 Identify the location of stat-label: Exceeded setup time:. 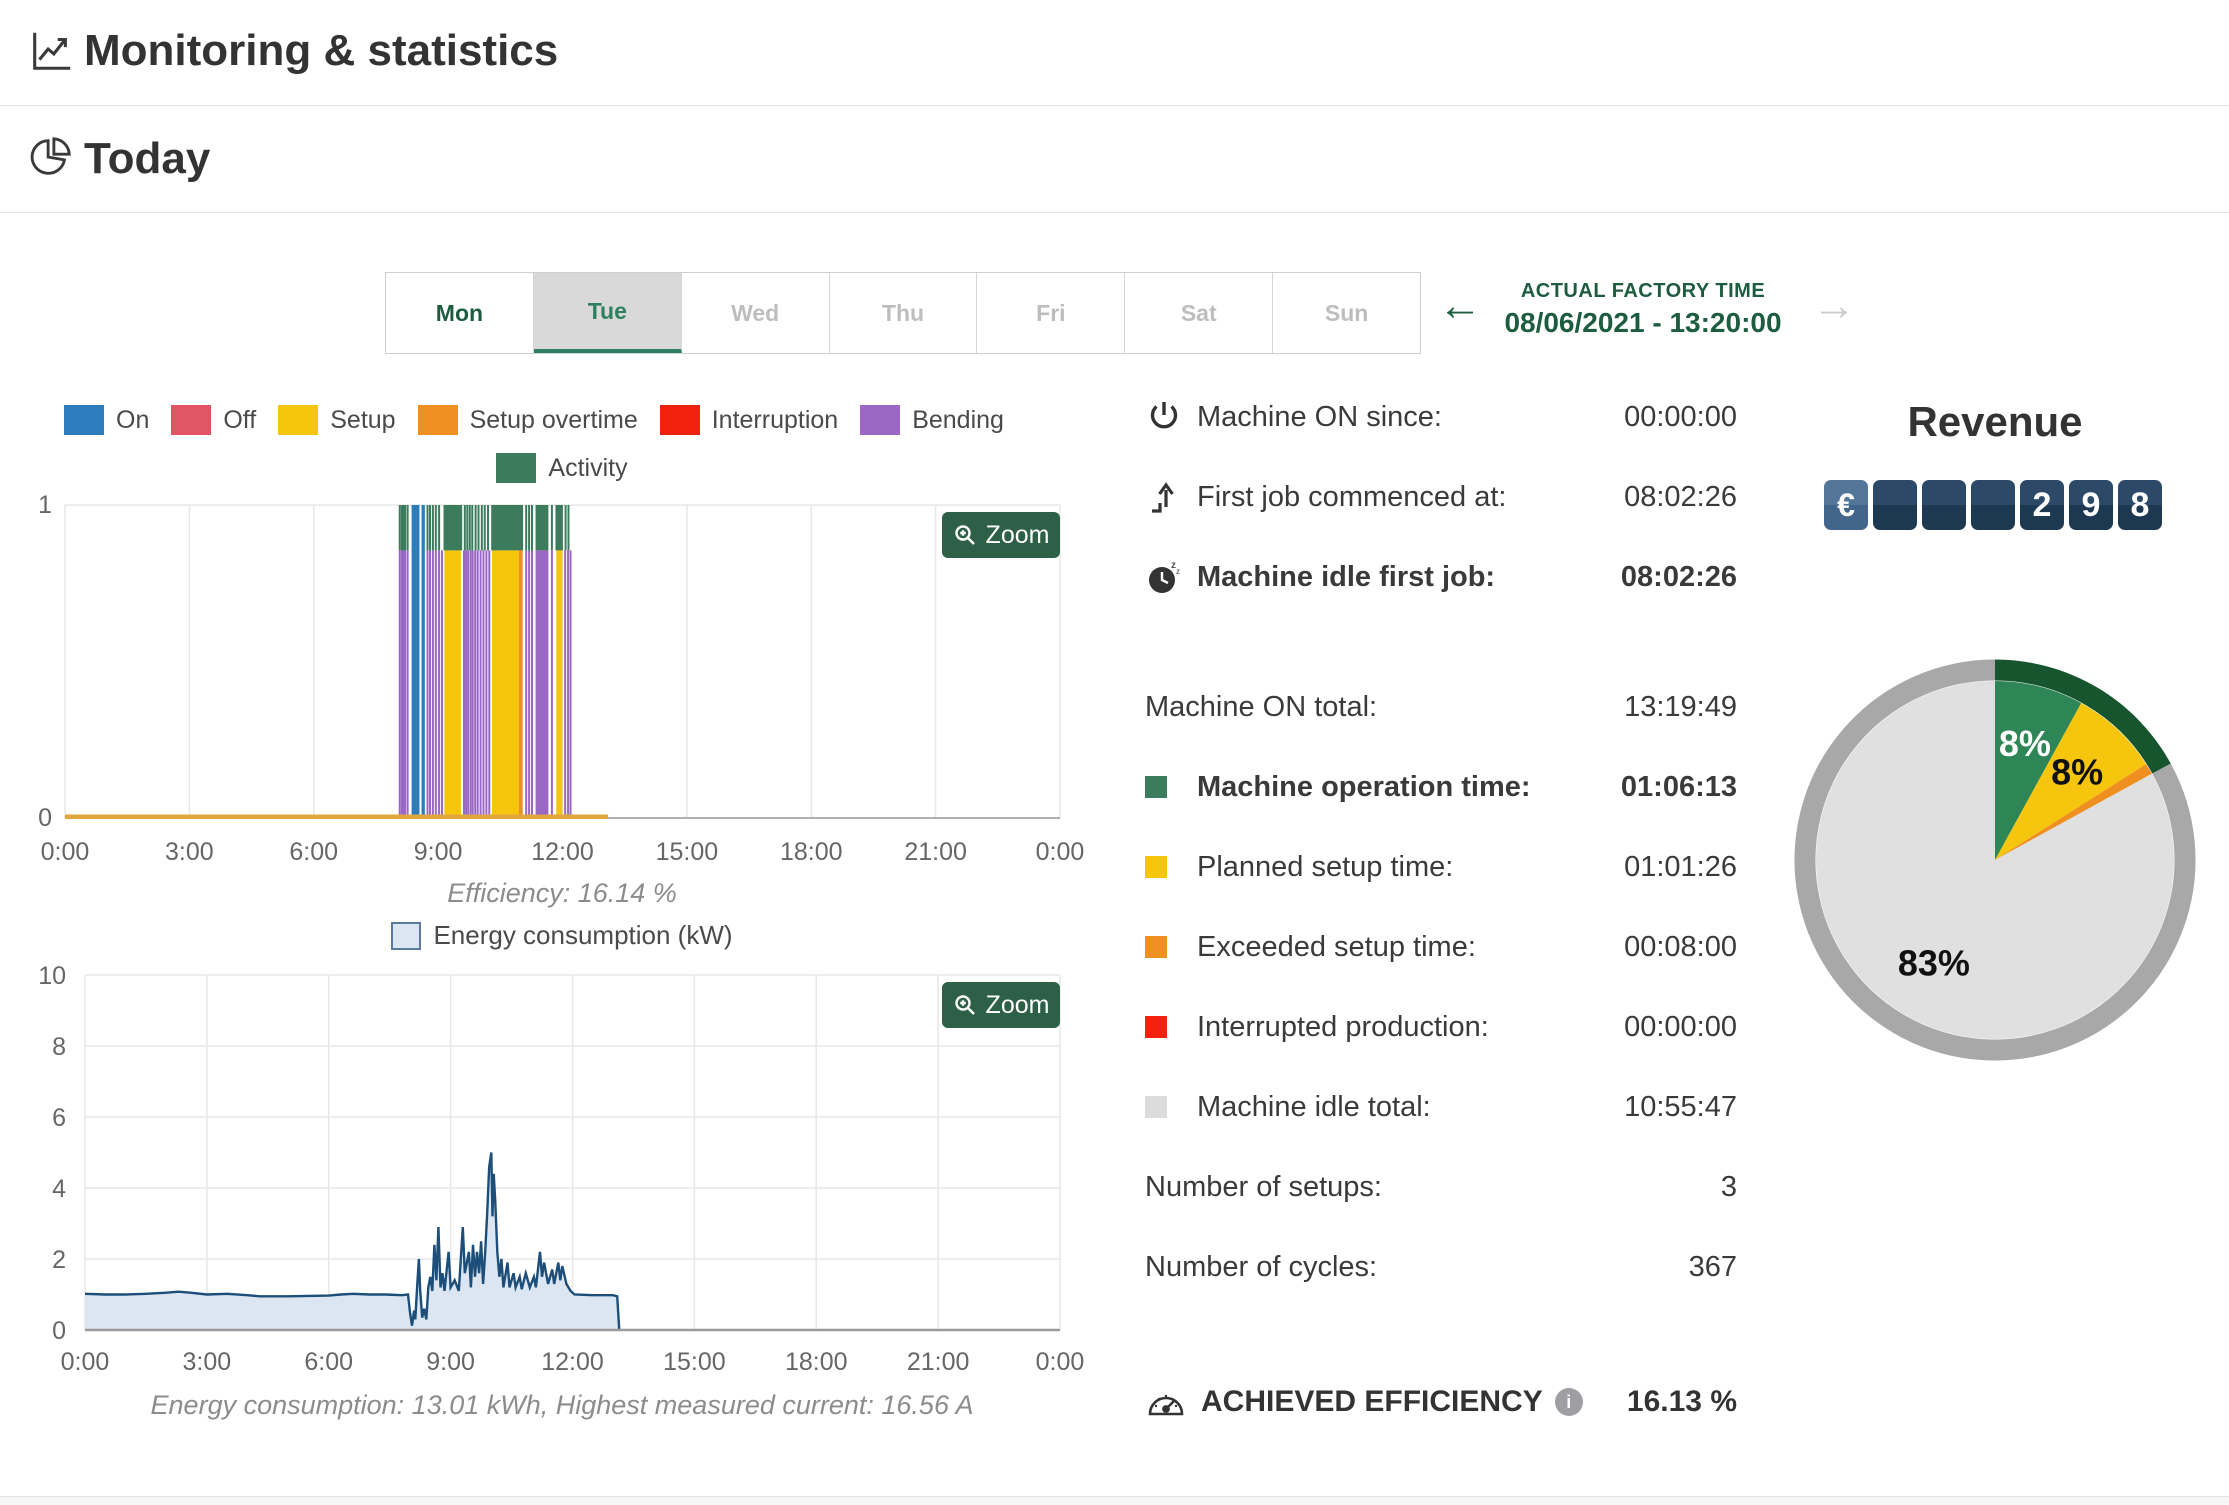
(1336, 946).